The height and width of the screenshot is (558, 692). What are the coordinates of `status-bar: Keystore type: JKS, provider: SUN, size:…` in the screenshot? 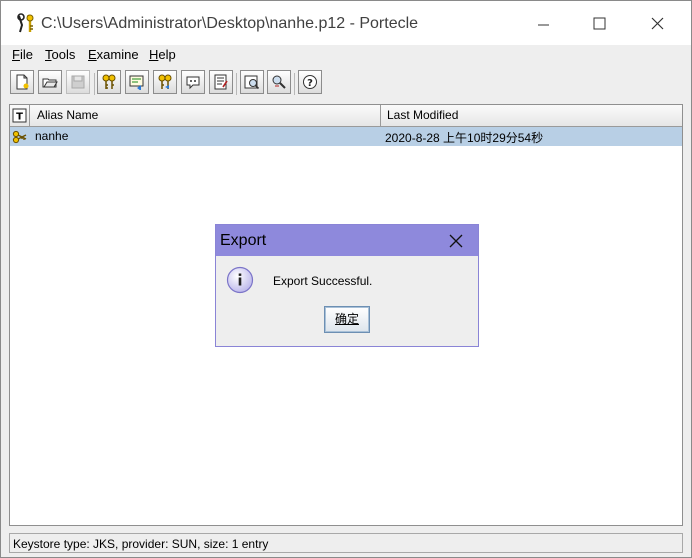 It's located at (346, 543).